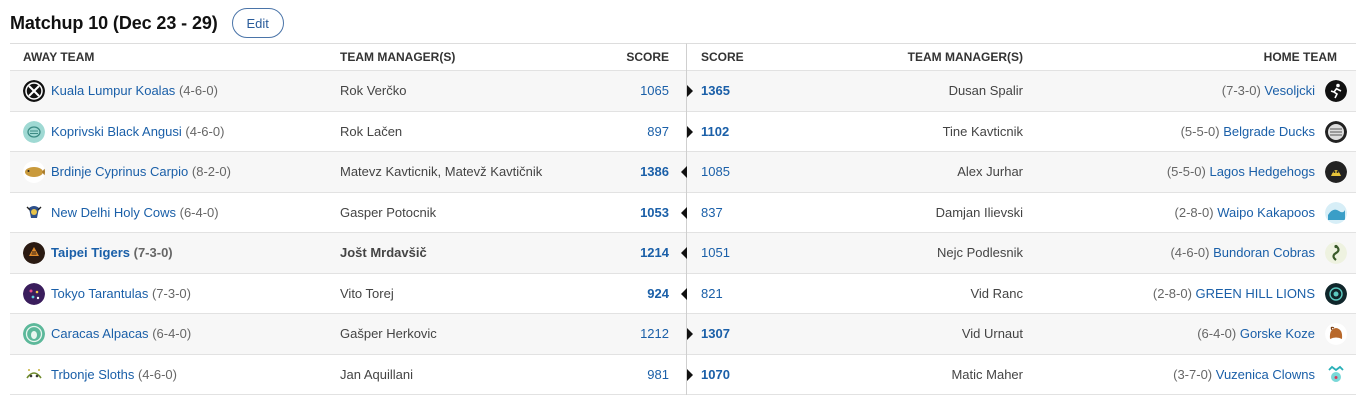 The image size is (1361, 411). What do you see at coordinates (715, 91) in the screenshot?
I see `home-score-link: 1365` at bounding box center [715, 91].